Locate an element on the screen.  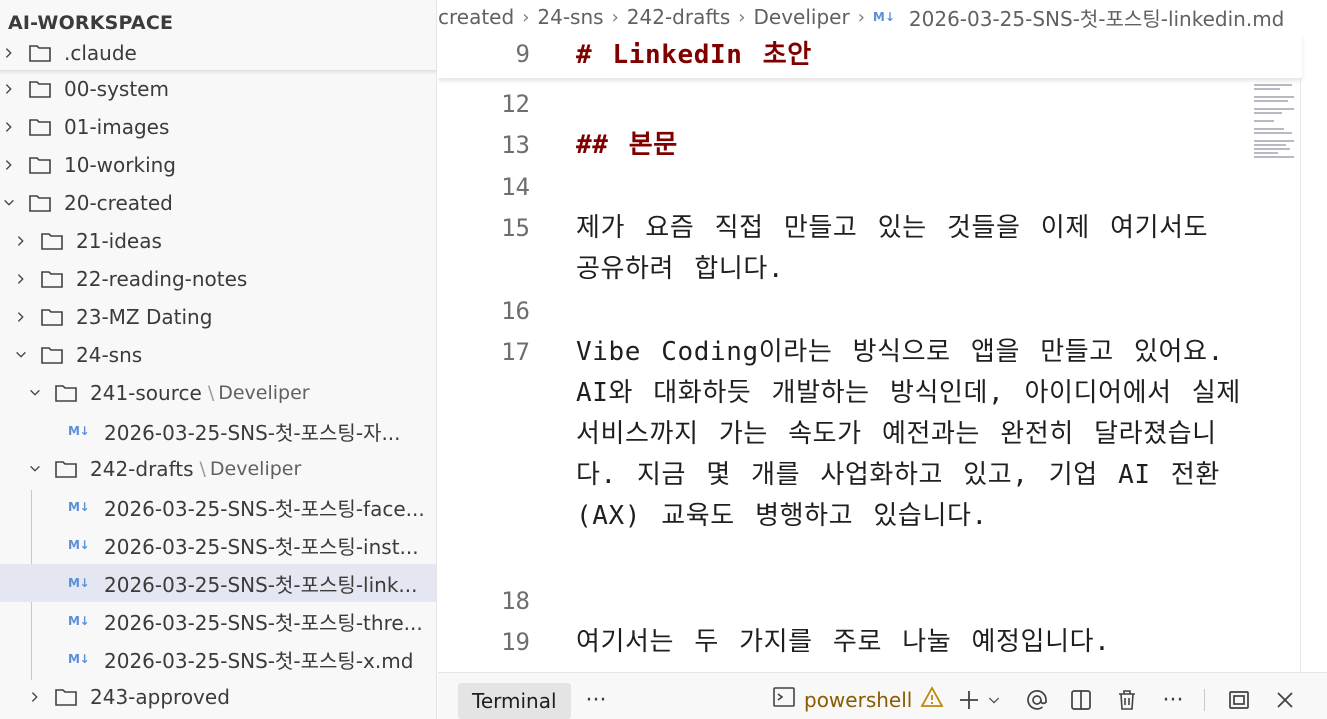
code-line: 14 is located at coordinates (870, 184).